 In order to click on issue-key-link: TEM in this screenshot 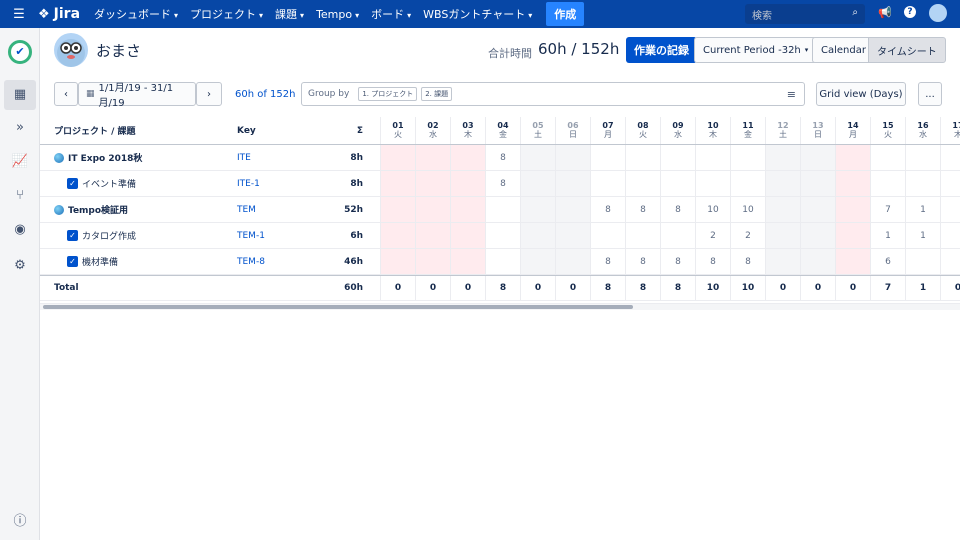, I will do `click(287, 209)`.